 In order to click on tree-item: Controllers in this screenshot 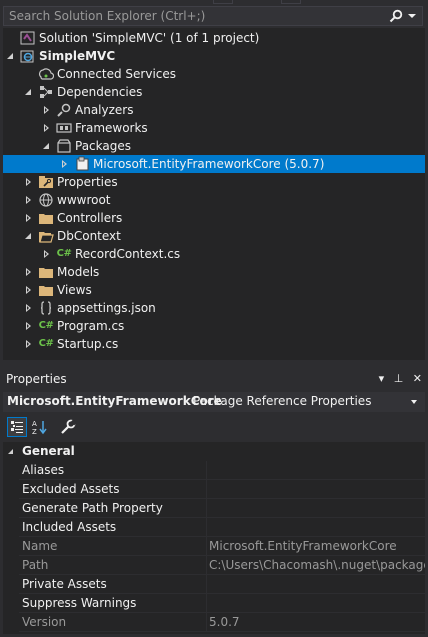, I will do `click(214, 218)`.